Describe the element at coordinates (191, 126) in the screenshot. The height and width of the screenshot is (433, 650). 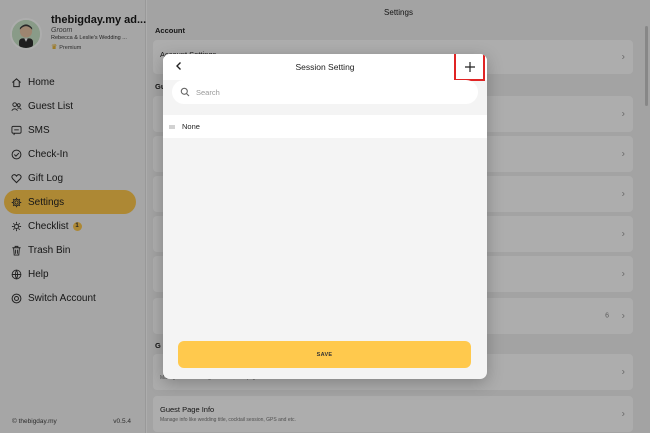
I see `session-name: None` at that location.